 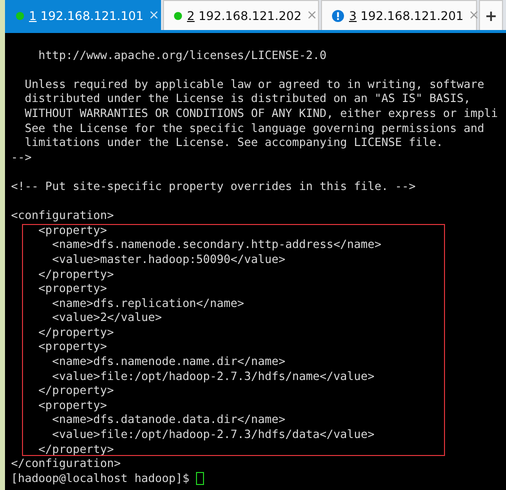 I want to click on terminal-line: limitations under the License. See accompanying LICENSE file., so click(x=234, y=142).